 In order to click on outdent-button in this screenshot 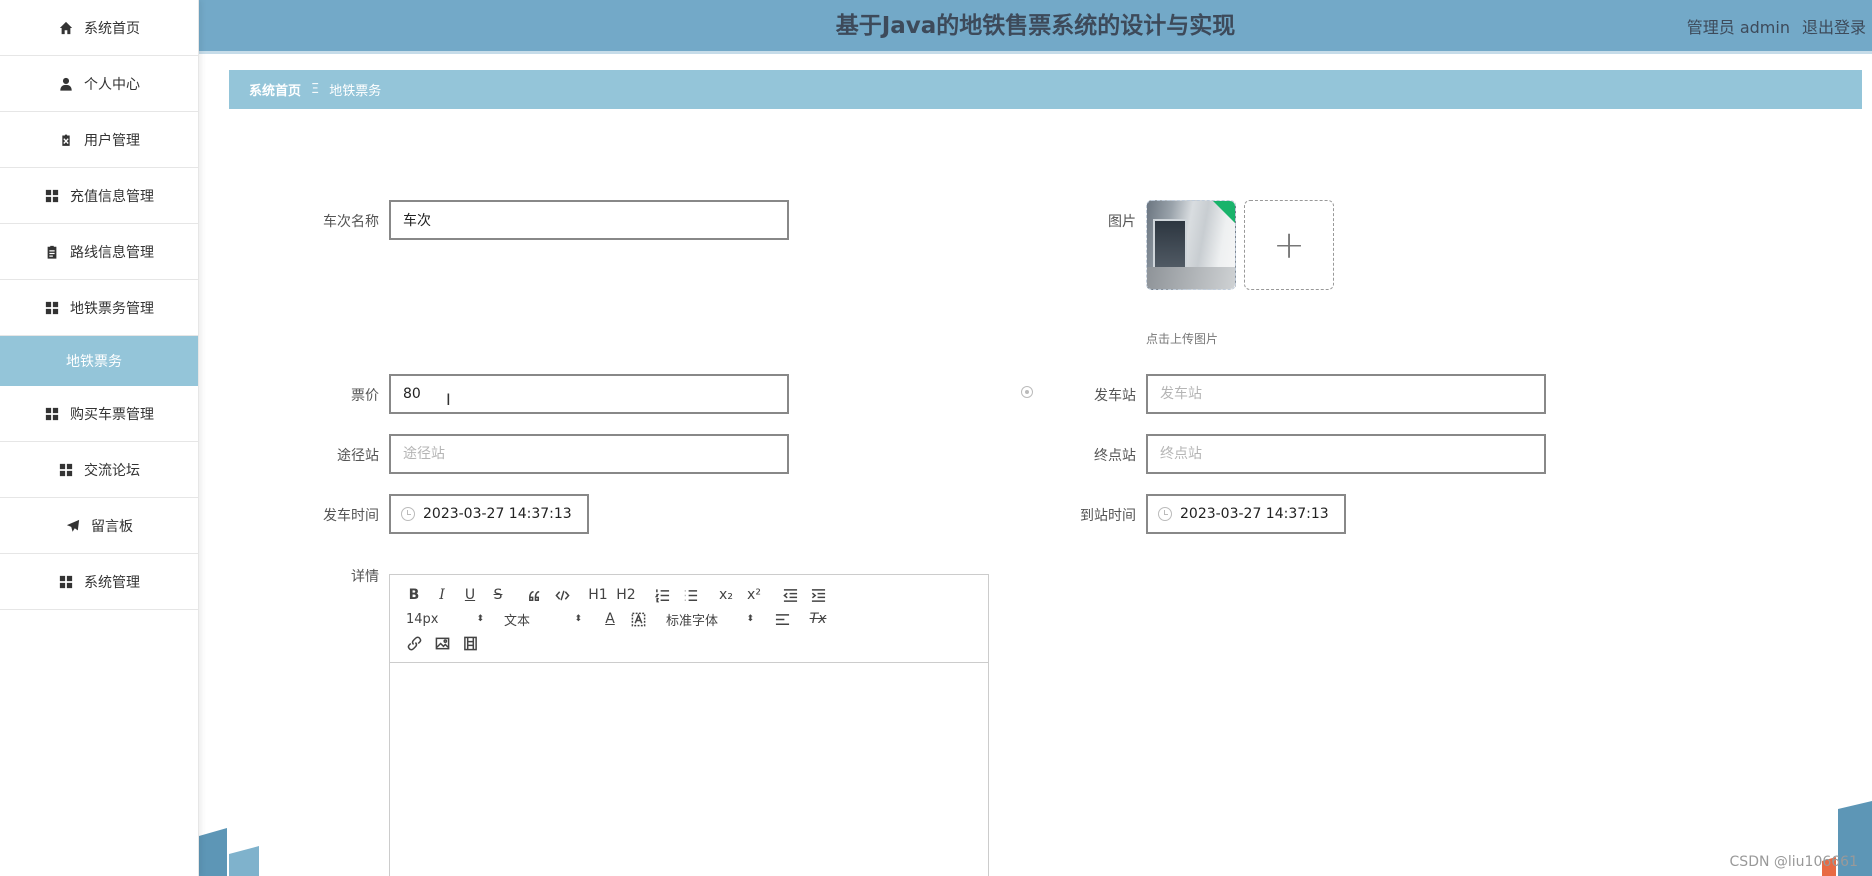, I will do `click(790, 595)`.